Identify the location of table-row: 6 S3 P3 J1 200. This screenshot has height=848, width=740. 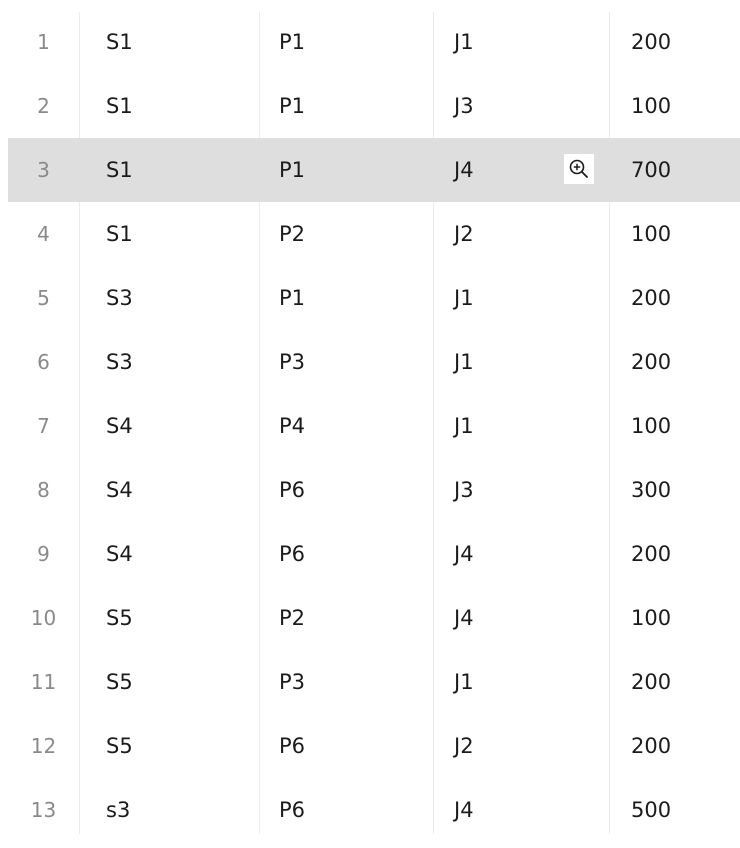
(374, 362).